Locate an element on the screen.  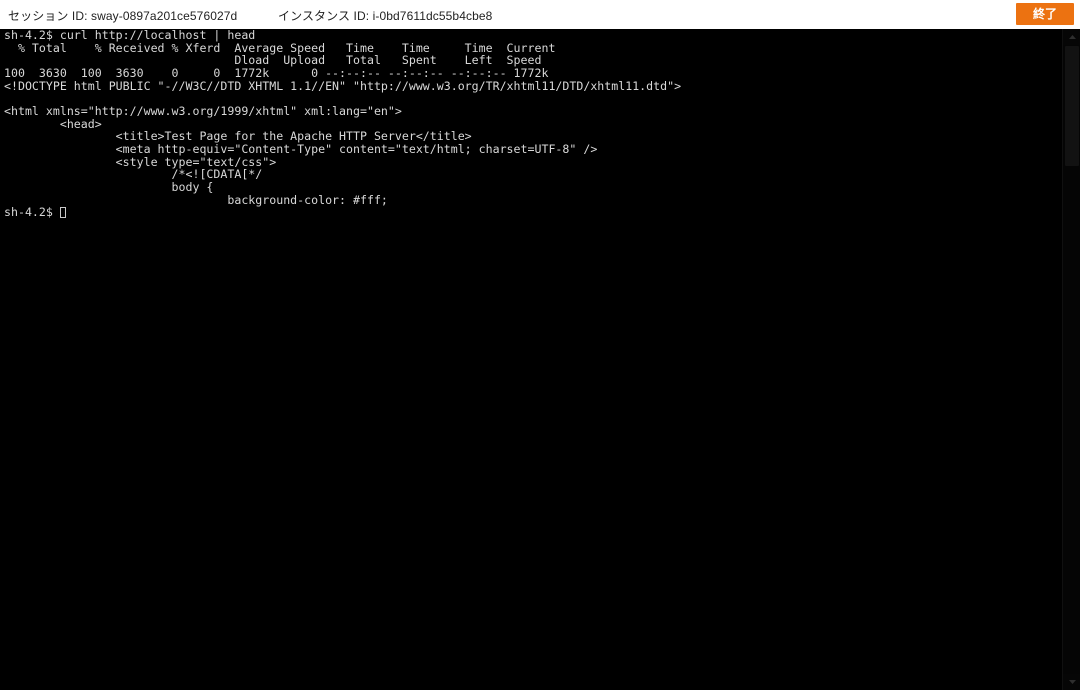
chevron-up-icon is located at coordinates (1072, 37).